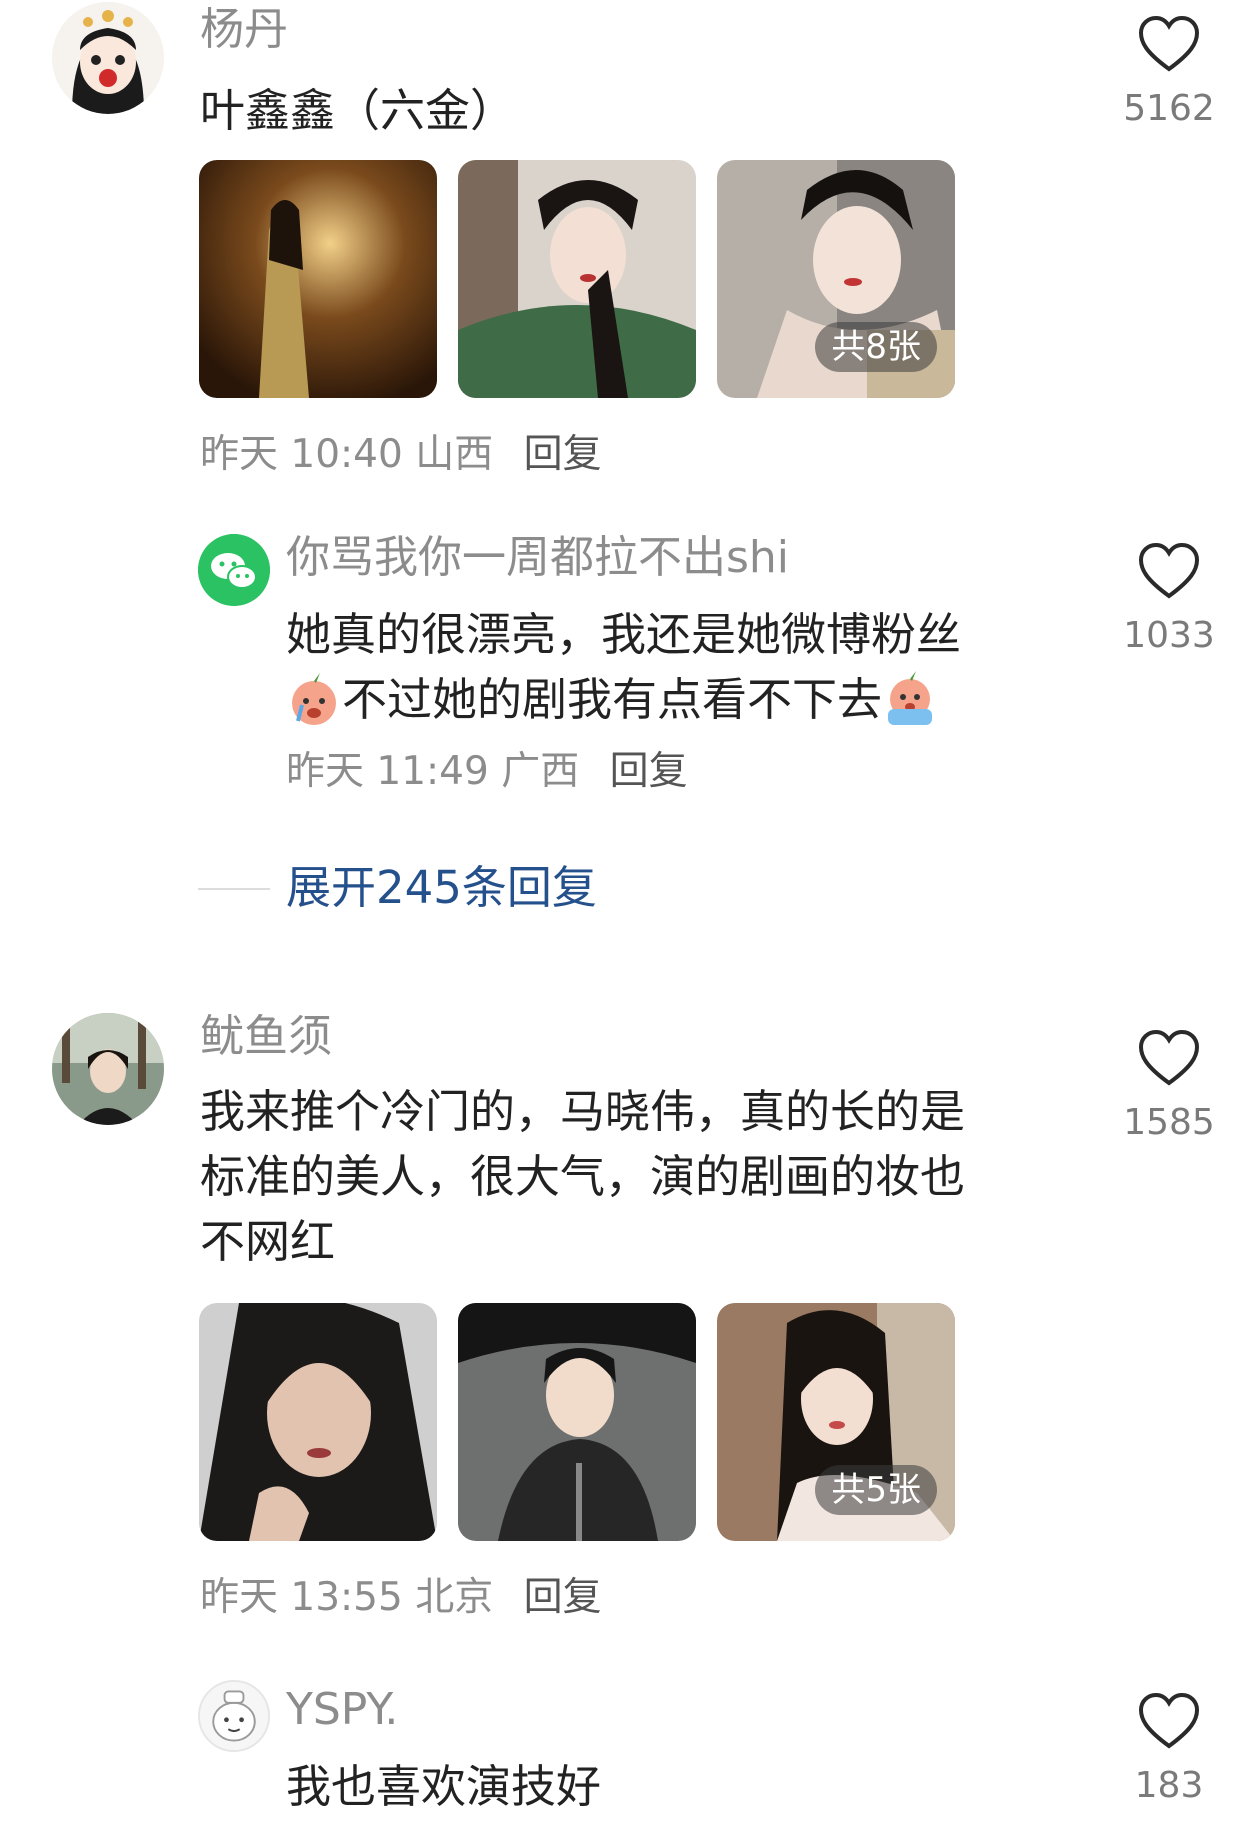 The image size is (1260, 1836). I want to click on comment-photo-3: 共8张, so click(836, 279).